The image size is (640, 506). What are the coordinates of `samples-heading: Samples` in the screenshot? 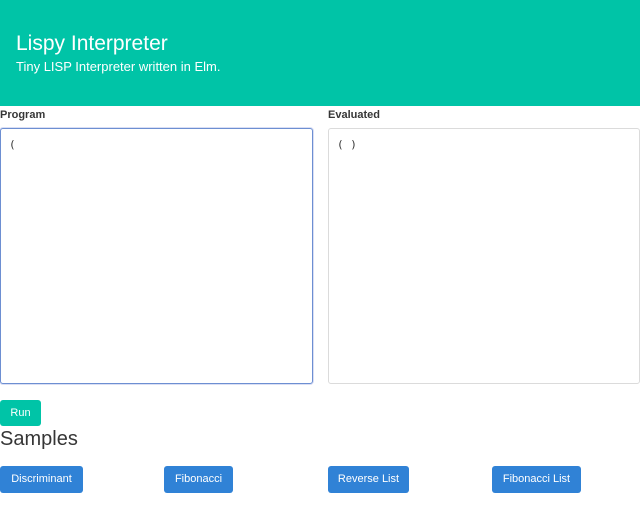 It's located at (39, 439).